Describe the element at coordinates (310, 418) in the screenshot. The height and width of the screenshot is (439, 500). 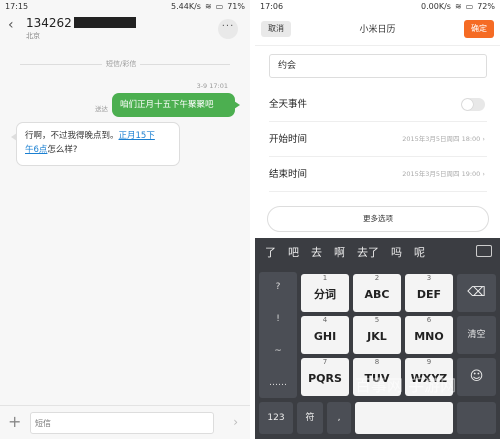
I see `symbol-mode-key: 符` at that location.